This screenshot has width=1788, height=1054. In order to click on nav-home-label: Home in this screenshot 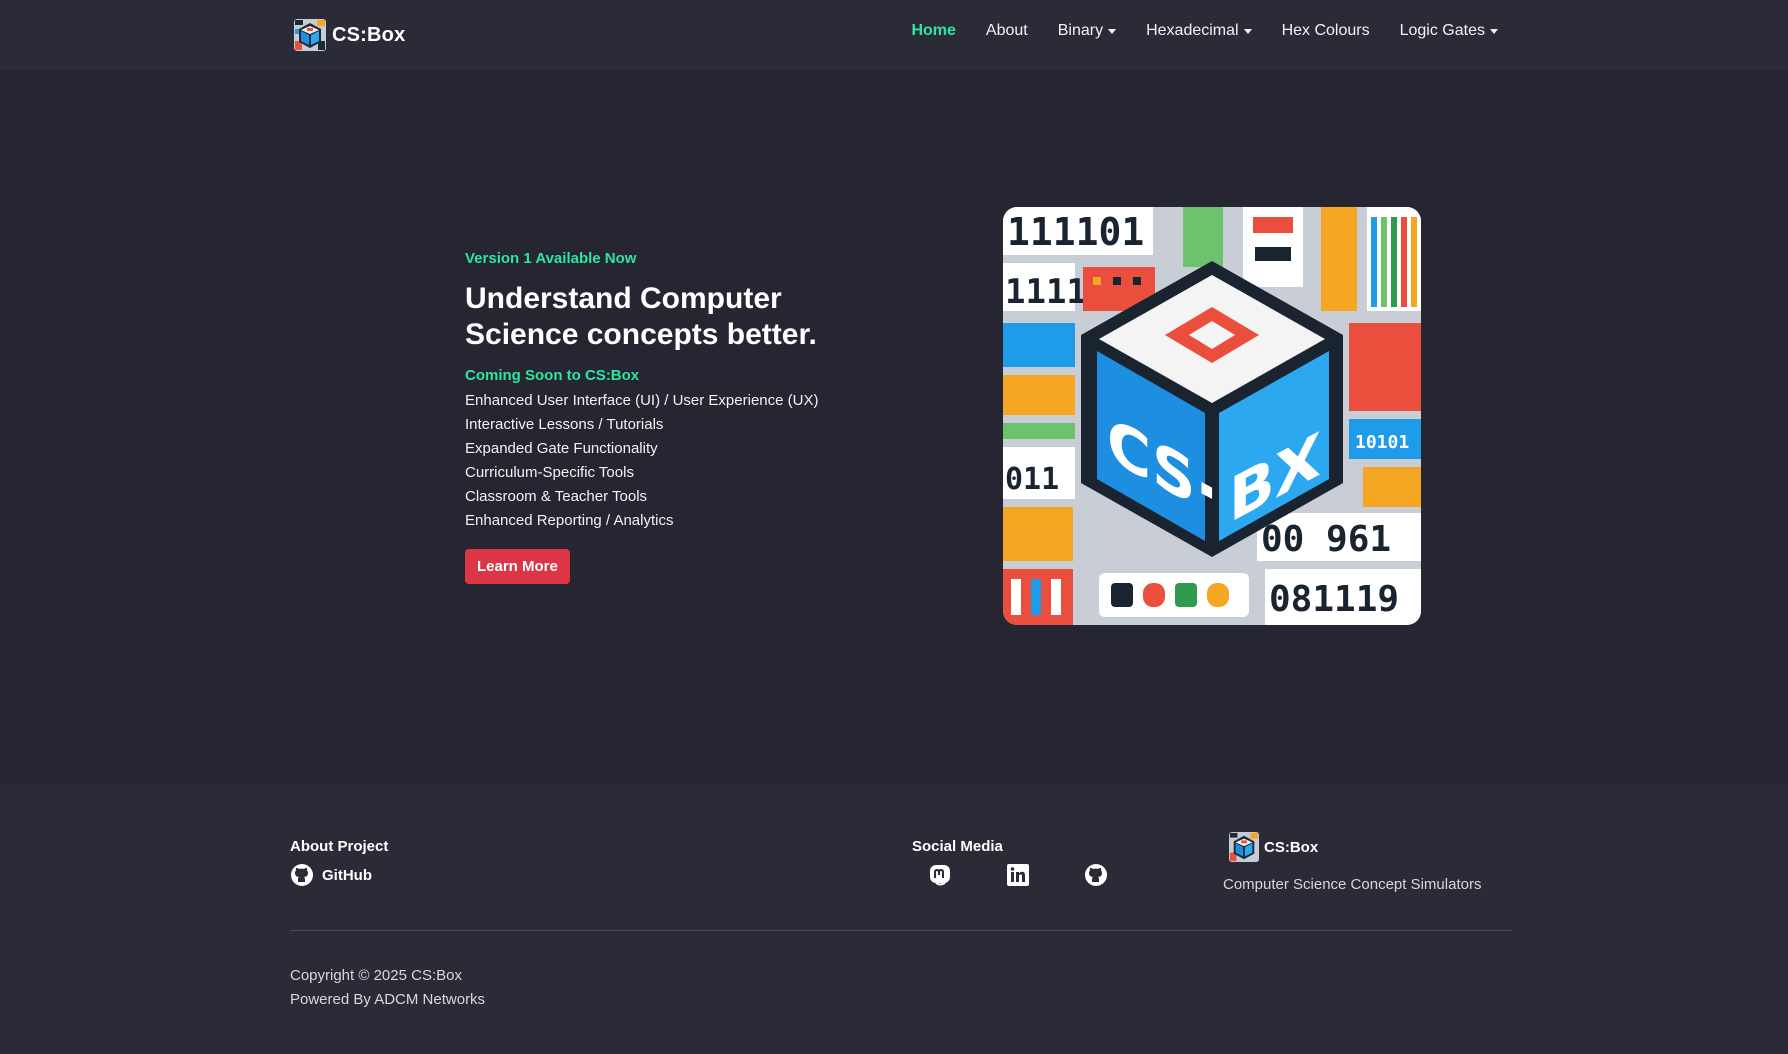, I will do `click(933, 30)`.